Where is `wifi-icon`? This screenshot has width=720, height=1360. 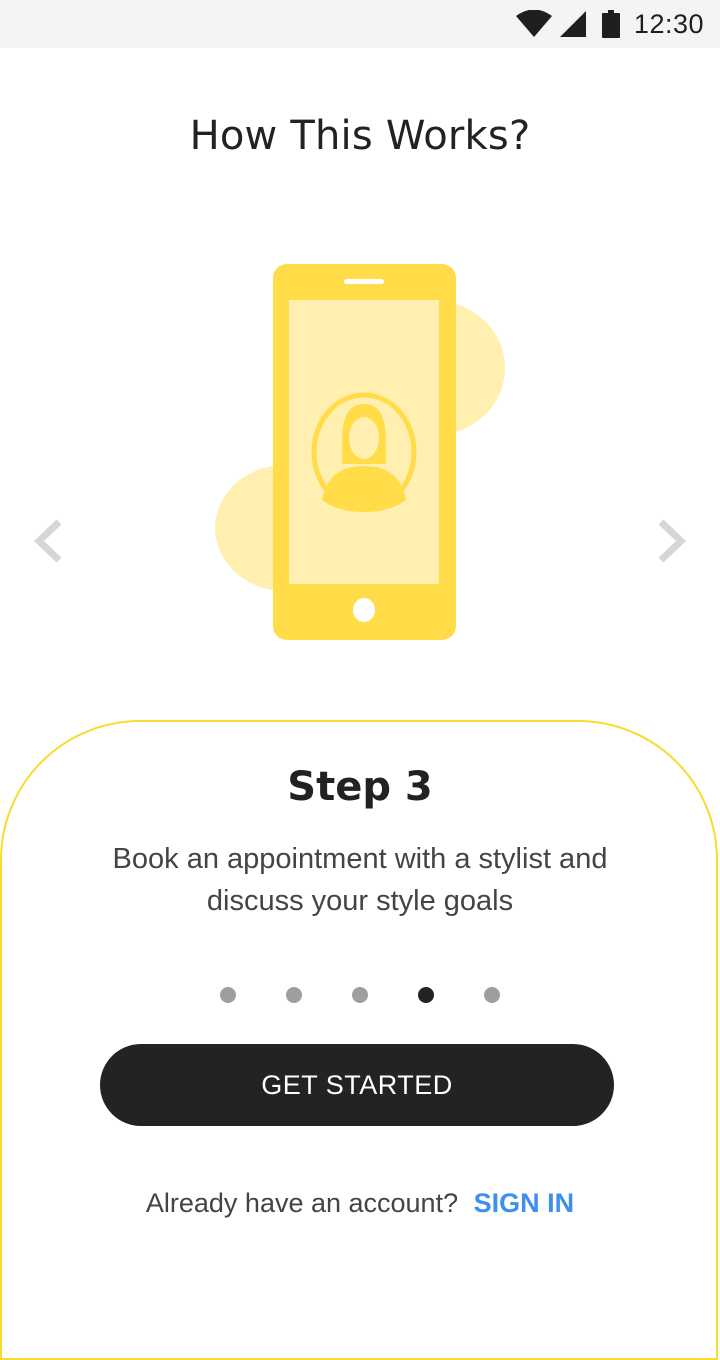 wifi-icon is located at coordinates (533, 23).